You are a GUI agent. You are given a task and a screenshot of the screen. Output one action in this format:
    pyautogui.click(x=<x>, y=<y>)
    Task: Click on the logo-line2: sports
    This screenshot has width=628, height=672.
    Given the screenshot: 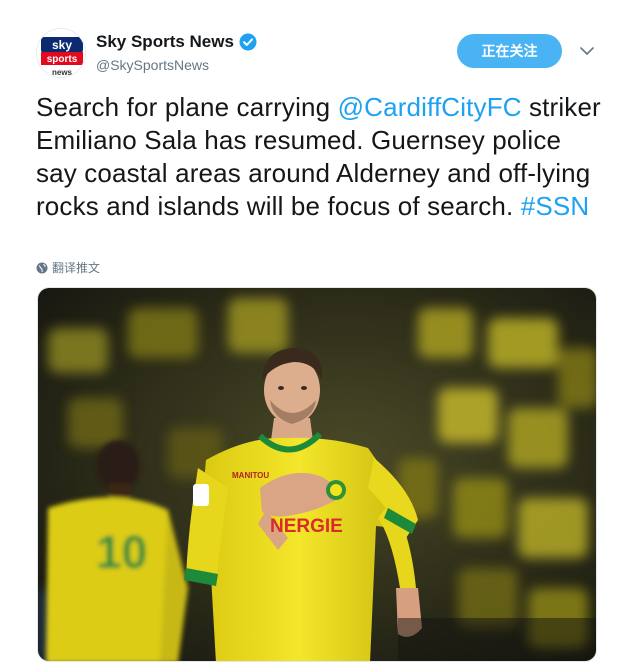 What is the action you would take?
    pyautogui.click(x=62, y=59)
    